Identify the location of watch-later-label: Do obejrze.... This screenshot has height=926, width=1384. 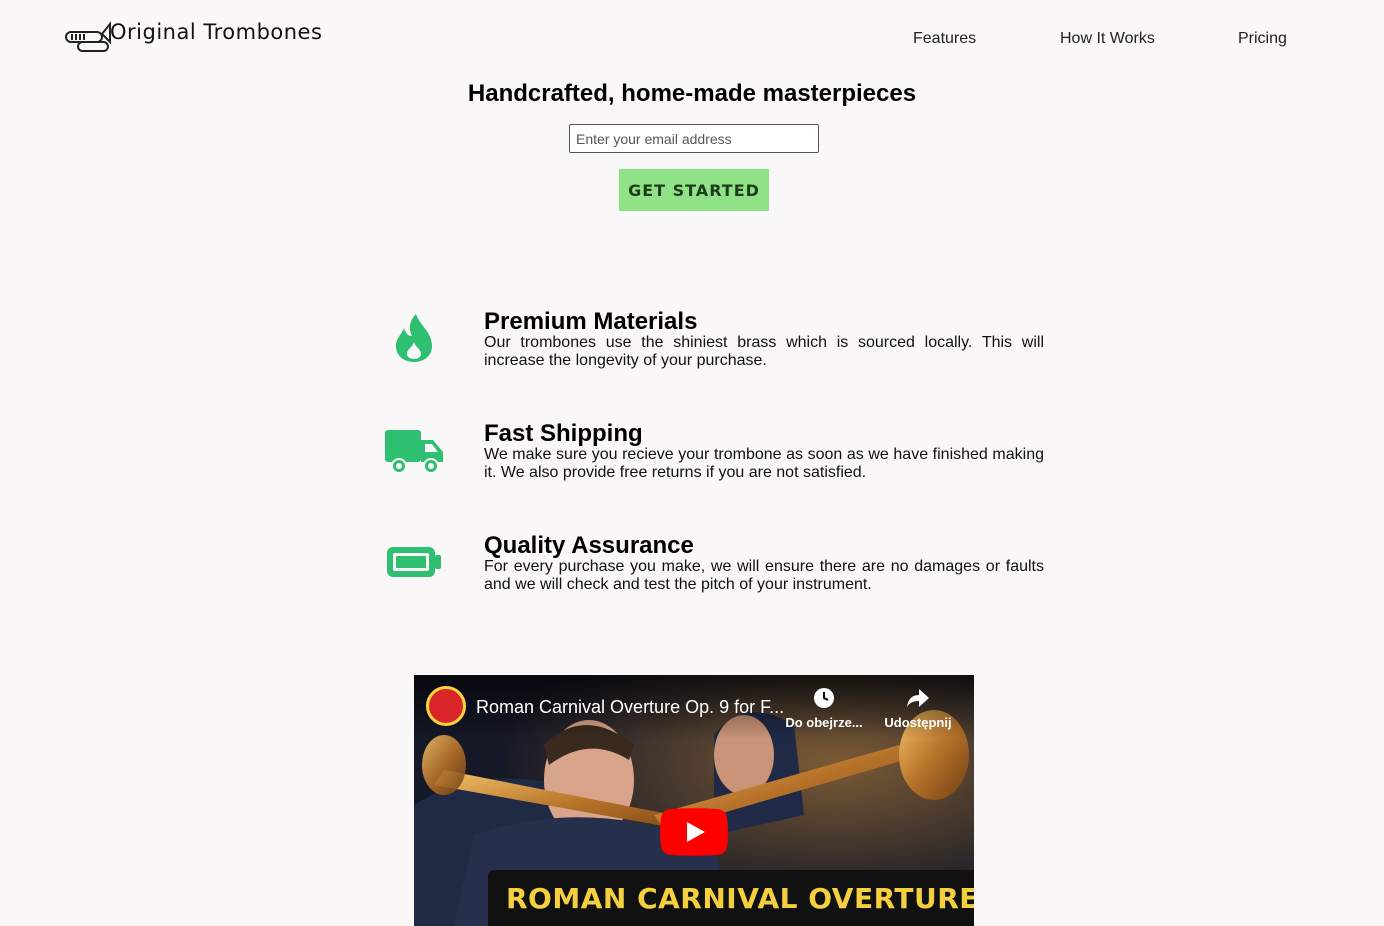
(824, 722).